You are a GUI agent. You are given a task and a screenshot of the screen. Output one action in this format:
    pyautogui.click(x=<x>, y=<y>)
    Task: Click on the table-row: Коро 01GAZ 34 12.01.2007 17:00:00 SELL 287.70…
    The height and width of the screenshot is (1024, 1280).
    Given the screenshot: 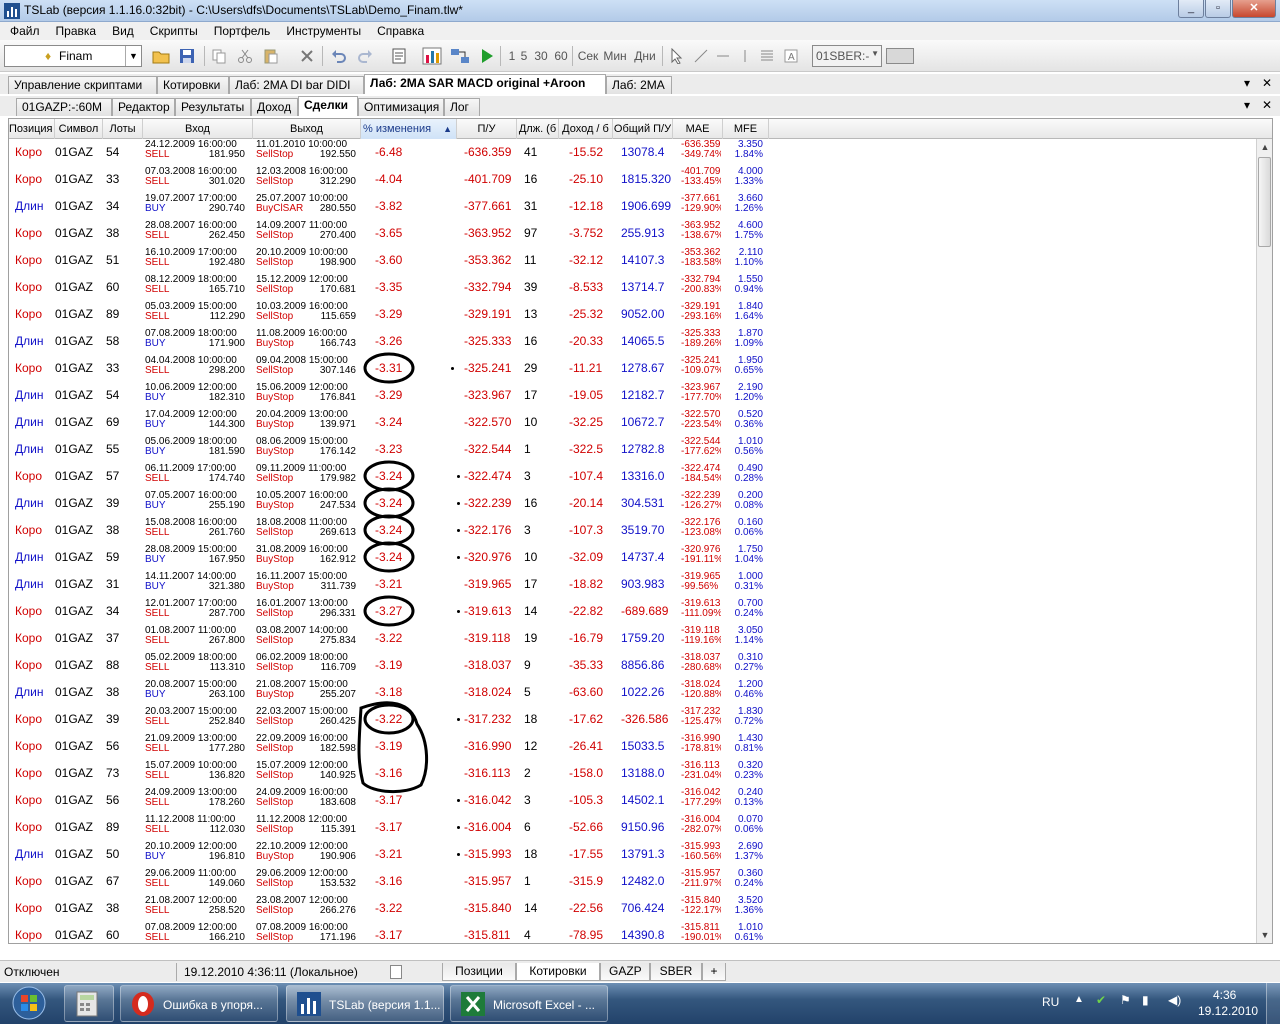 What is the action you would take?
    pyautogui.click(x=389, y=611)
    